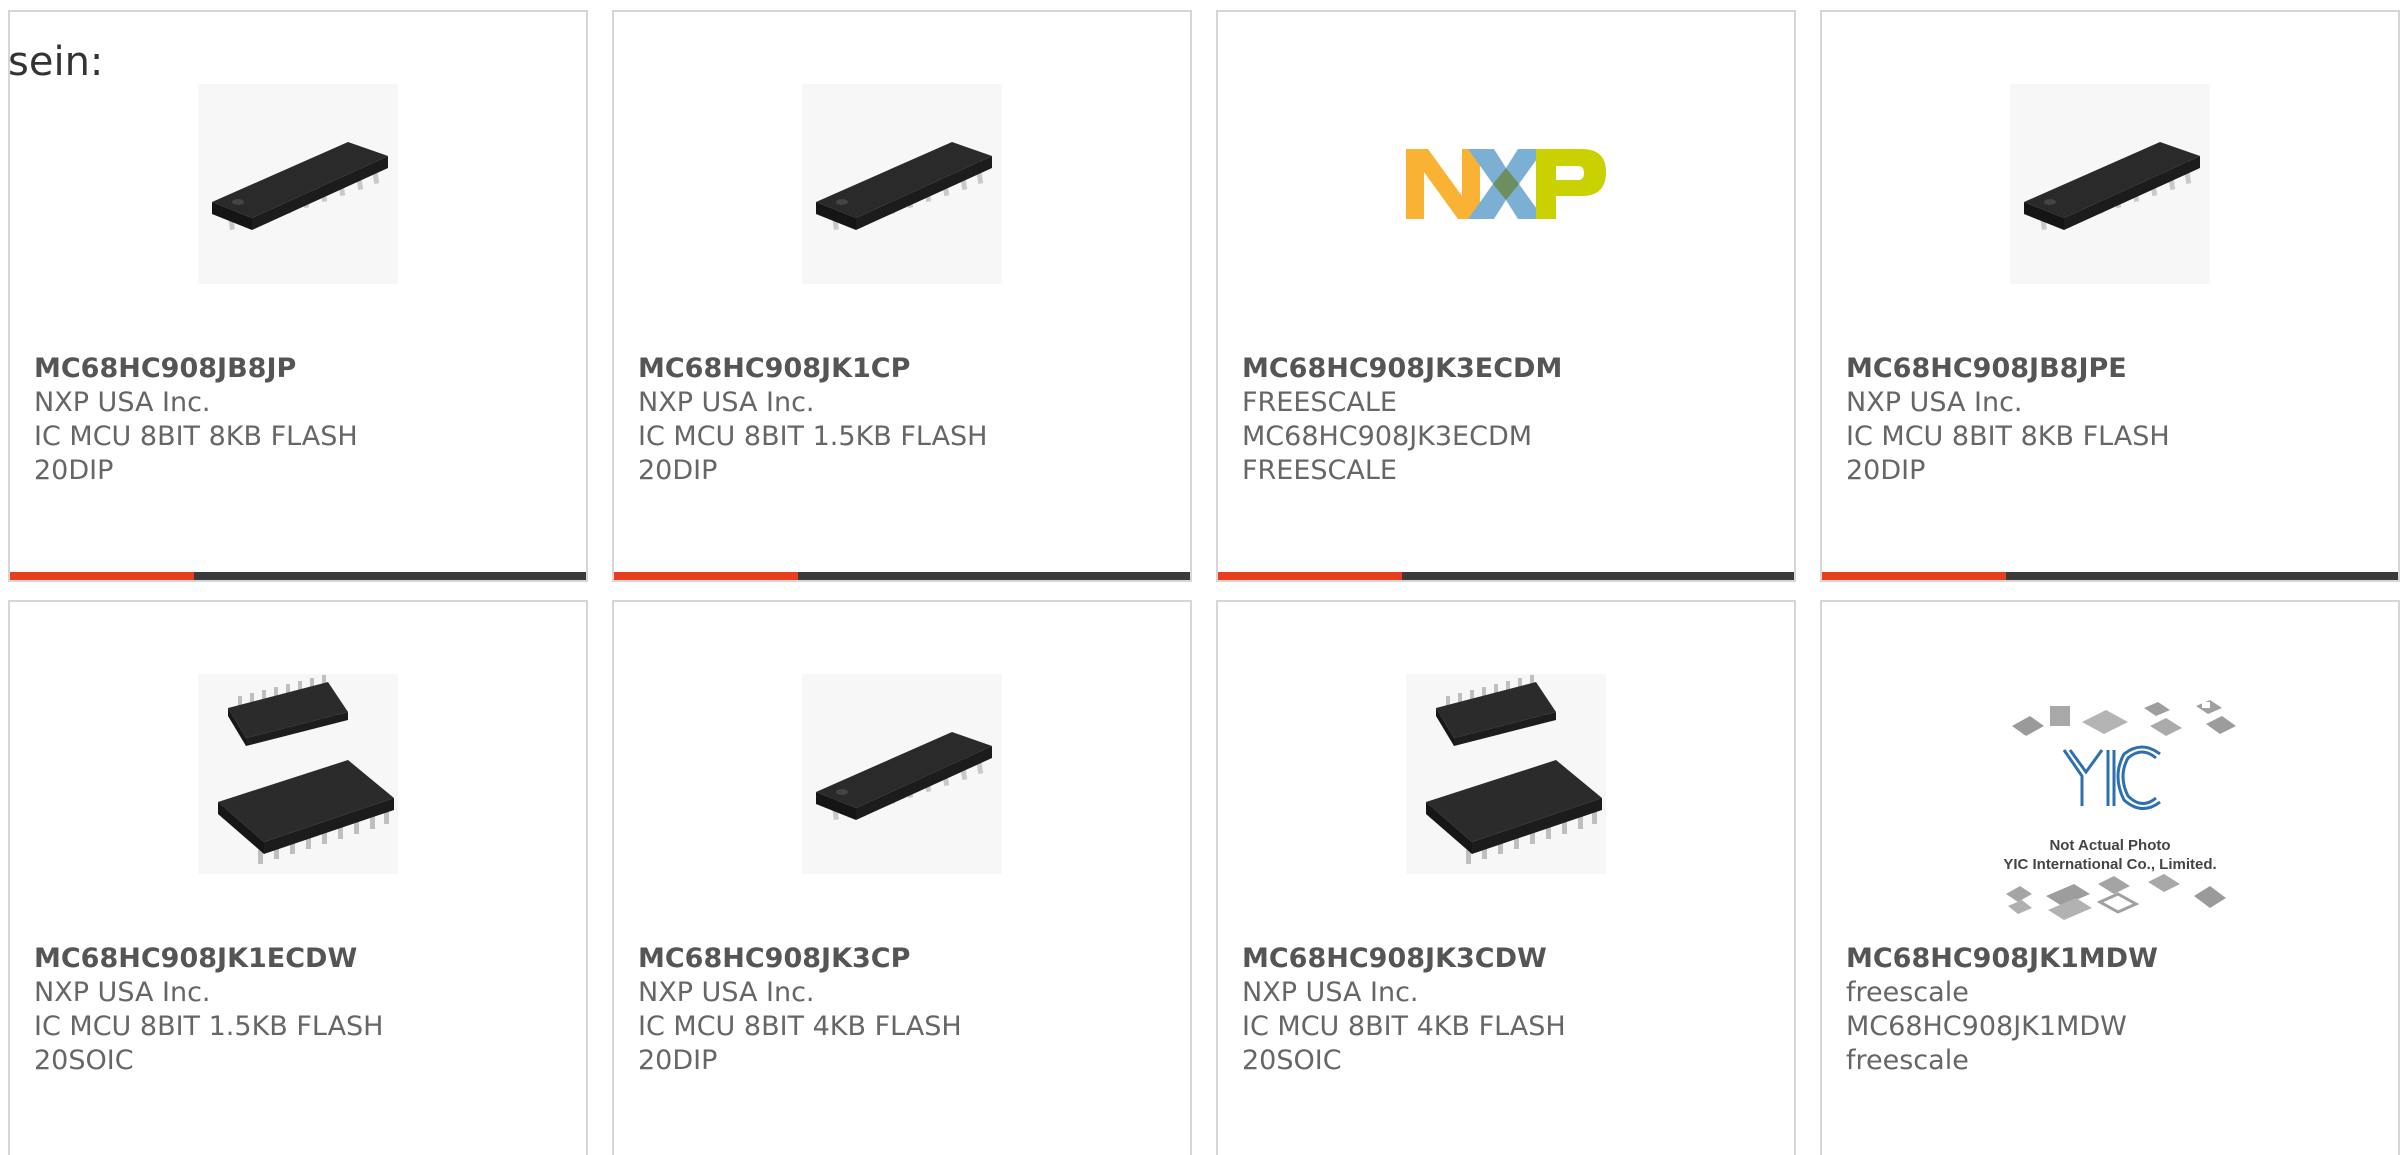 This screenshot has width=2400, height=1155. Describe the element at coordinates (298, 369) in the screenshot. I see `part-number: MC68HC908JB8JP` at that location.